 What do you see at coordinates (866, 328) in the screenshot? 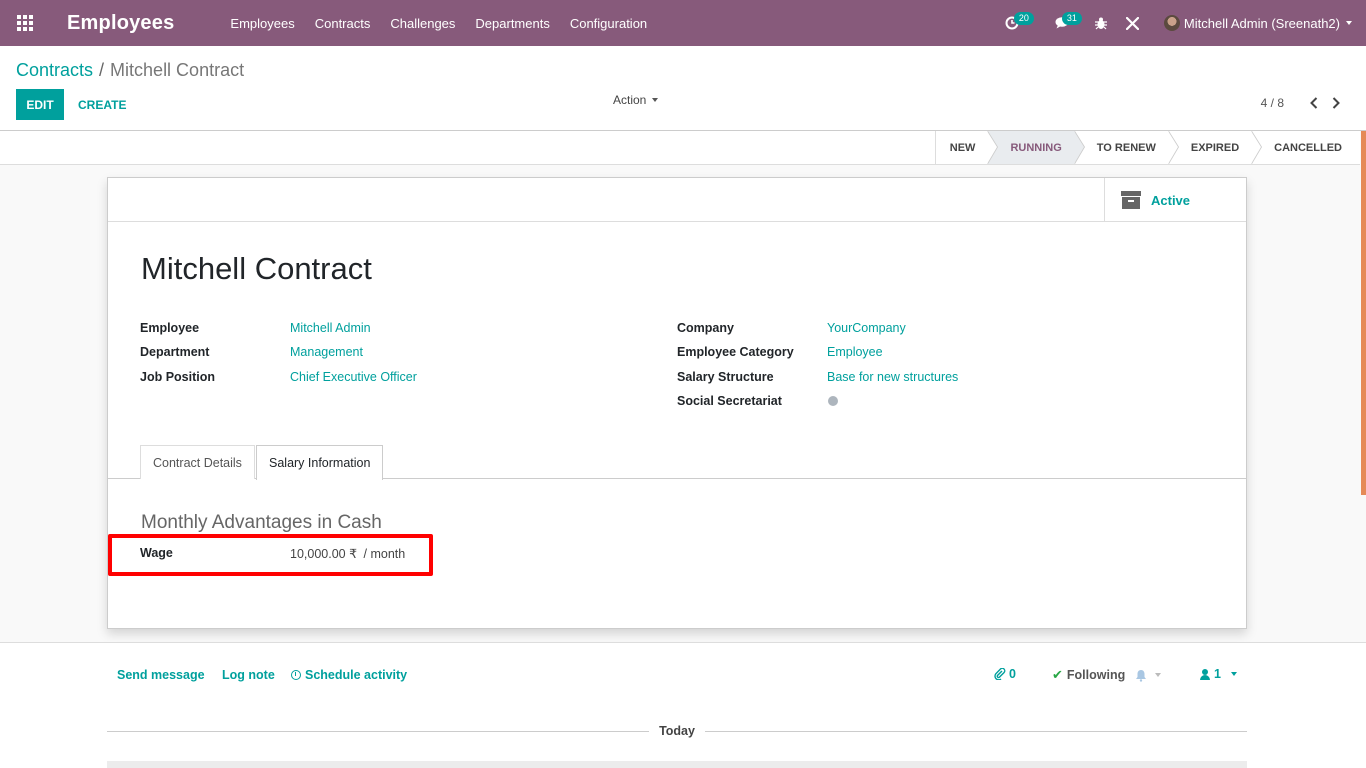
I see `company-value: YourCompany` at bounding box center [866, 328].